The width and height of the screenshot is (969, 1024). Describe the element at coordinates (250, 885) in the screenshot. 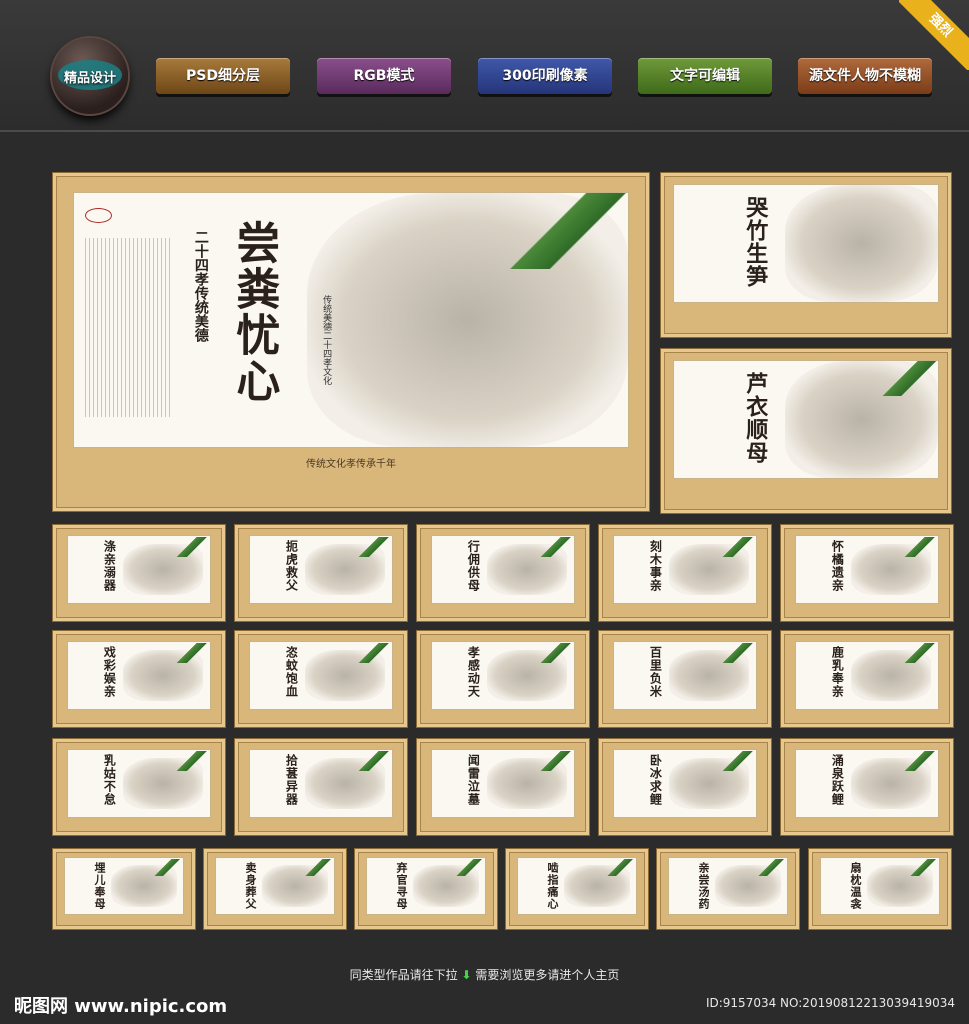

I see `grid-poster-title: 卖身葬父` at that location.